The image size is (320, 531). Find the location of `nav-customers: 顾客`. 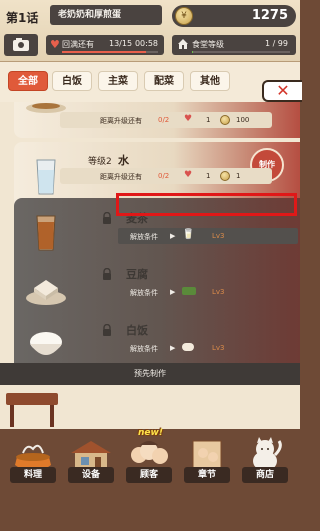

nav-customers: 顾客 is located at coordinates (149, 480).